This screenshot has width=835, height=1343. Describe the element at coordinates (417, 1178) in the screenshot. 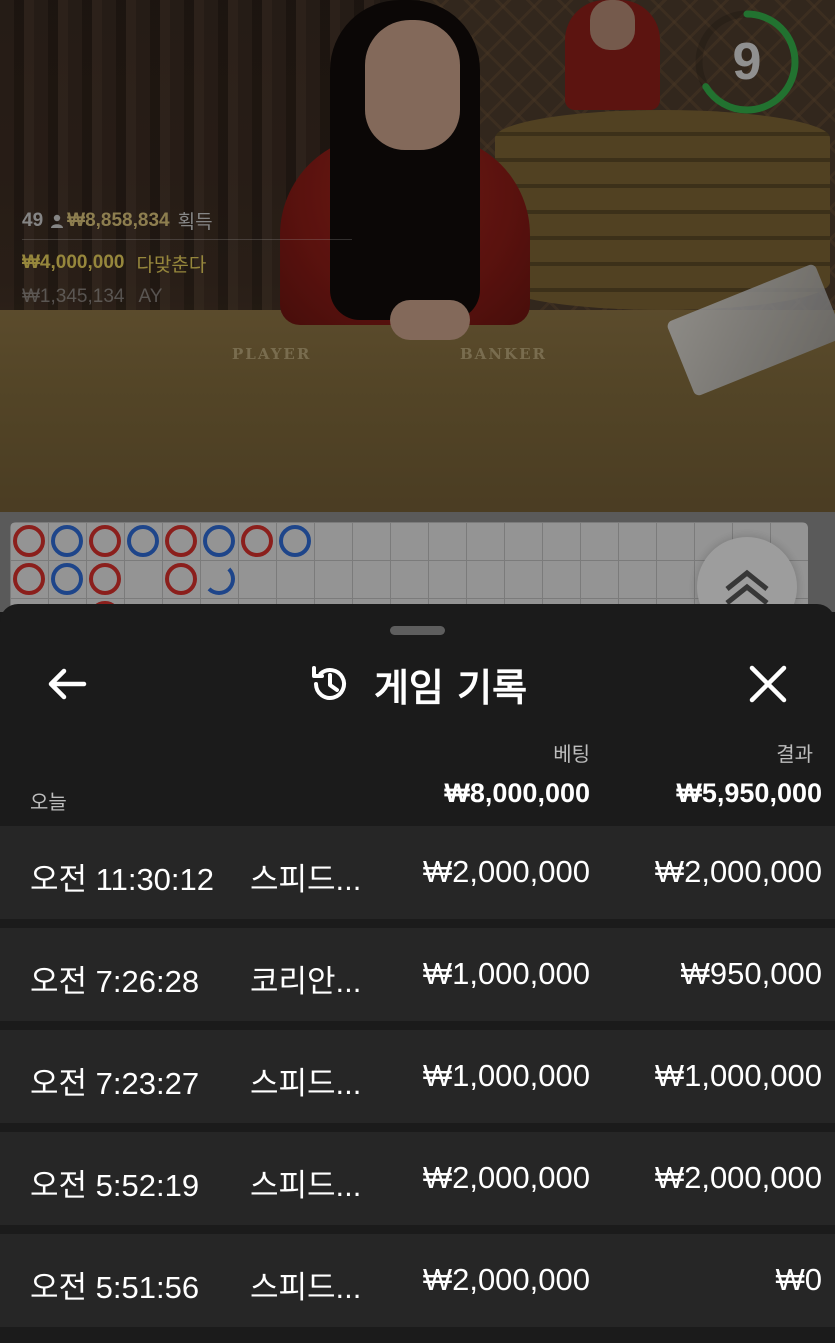

I see `history-row: 오전 5:52:19 스피드... ₩2,000,000 ₩2,000,000` at that location.